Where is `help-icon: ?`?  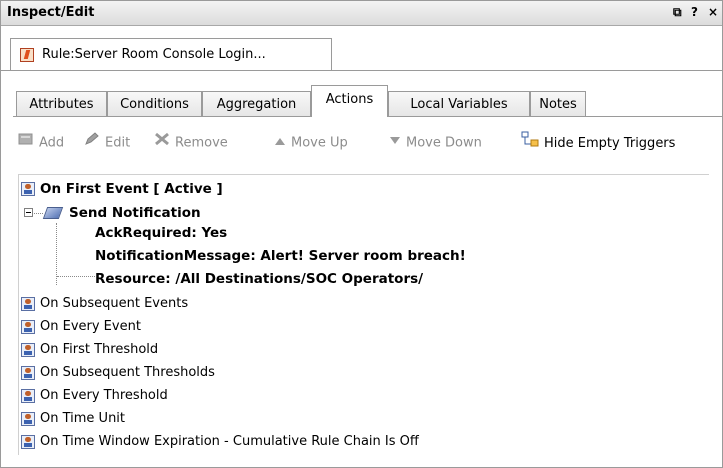
help-icon: ? is located at coordinates (694, 12).